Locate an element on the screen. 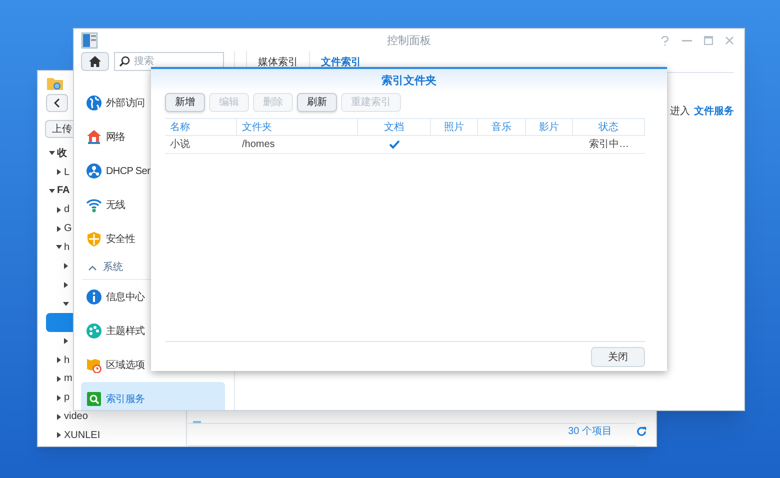 The width and height of the screenshot is (780, 478). tree-label: G is located at coordinates (68, 229).